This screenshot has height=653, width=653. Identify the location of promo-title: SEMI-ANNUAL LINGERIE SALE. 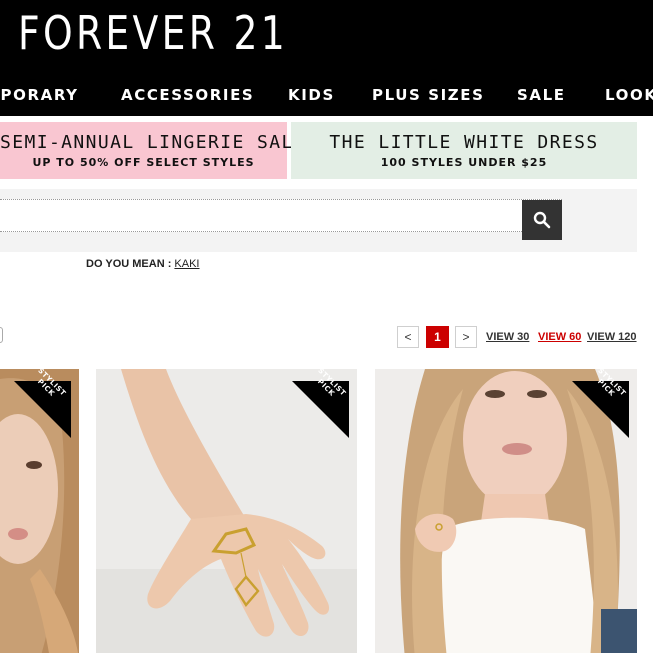
(153, 142).